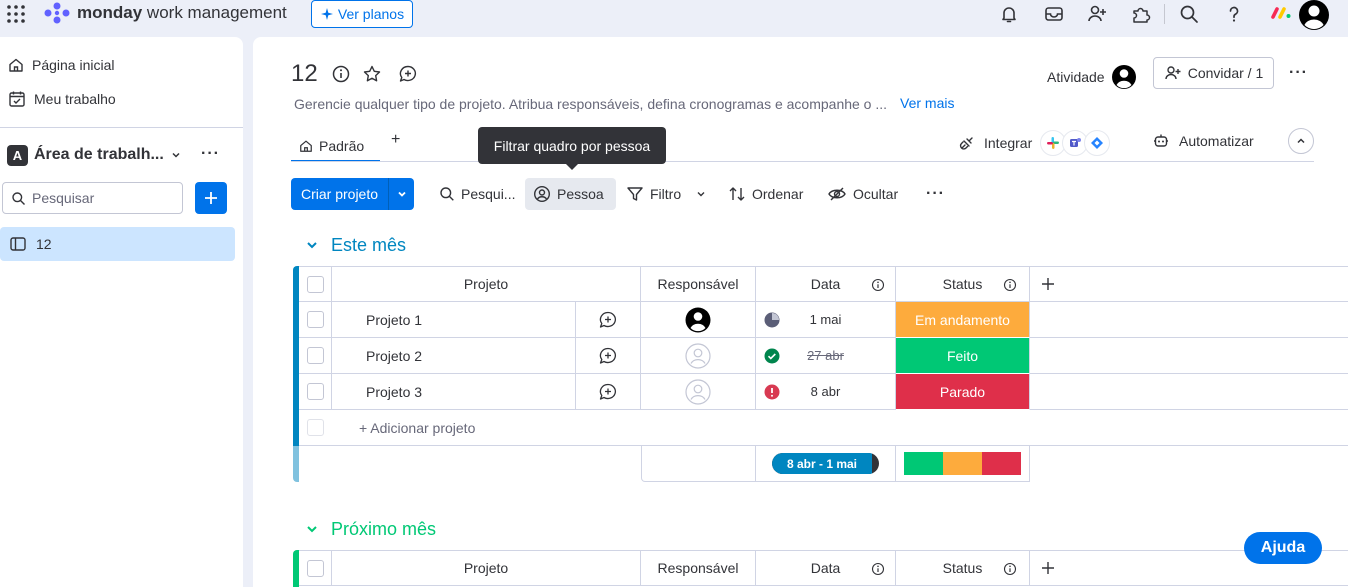 The image size is (1348, 587). What do you see at coordinates (1234, 14) in the screenshot?
I see `help-icon` at bounding box center [1234, 14].